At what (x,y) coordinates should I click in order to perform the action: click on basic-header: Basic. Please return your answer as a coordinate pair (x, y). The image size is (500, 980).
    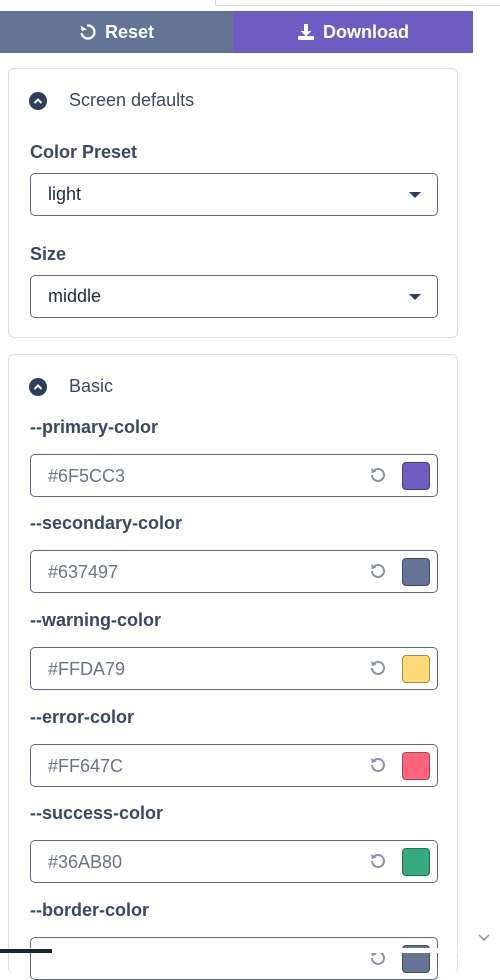
    Looking at the image, I should click on (71, 386).